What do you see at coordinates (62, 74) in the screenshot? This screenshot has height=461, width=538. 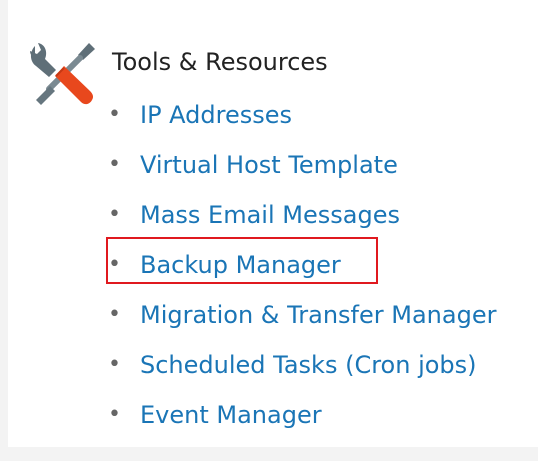 I see `tools-icon` at bounding box center [62, 74].